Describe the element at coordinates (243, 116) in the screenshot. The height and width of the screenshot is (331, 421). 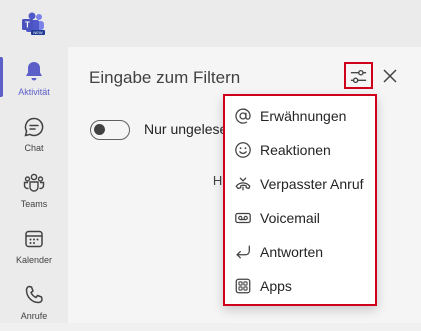
I see `at-icon` at that location.